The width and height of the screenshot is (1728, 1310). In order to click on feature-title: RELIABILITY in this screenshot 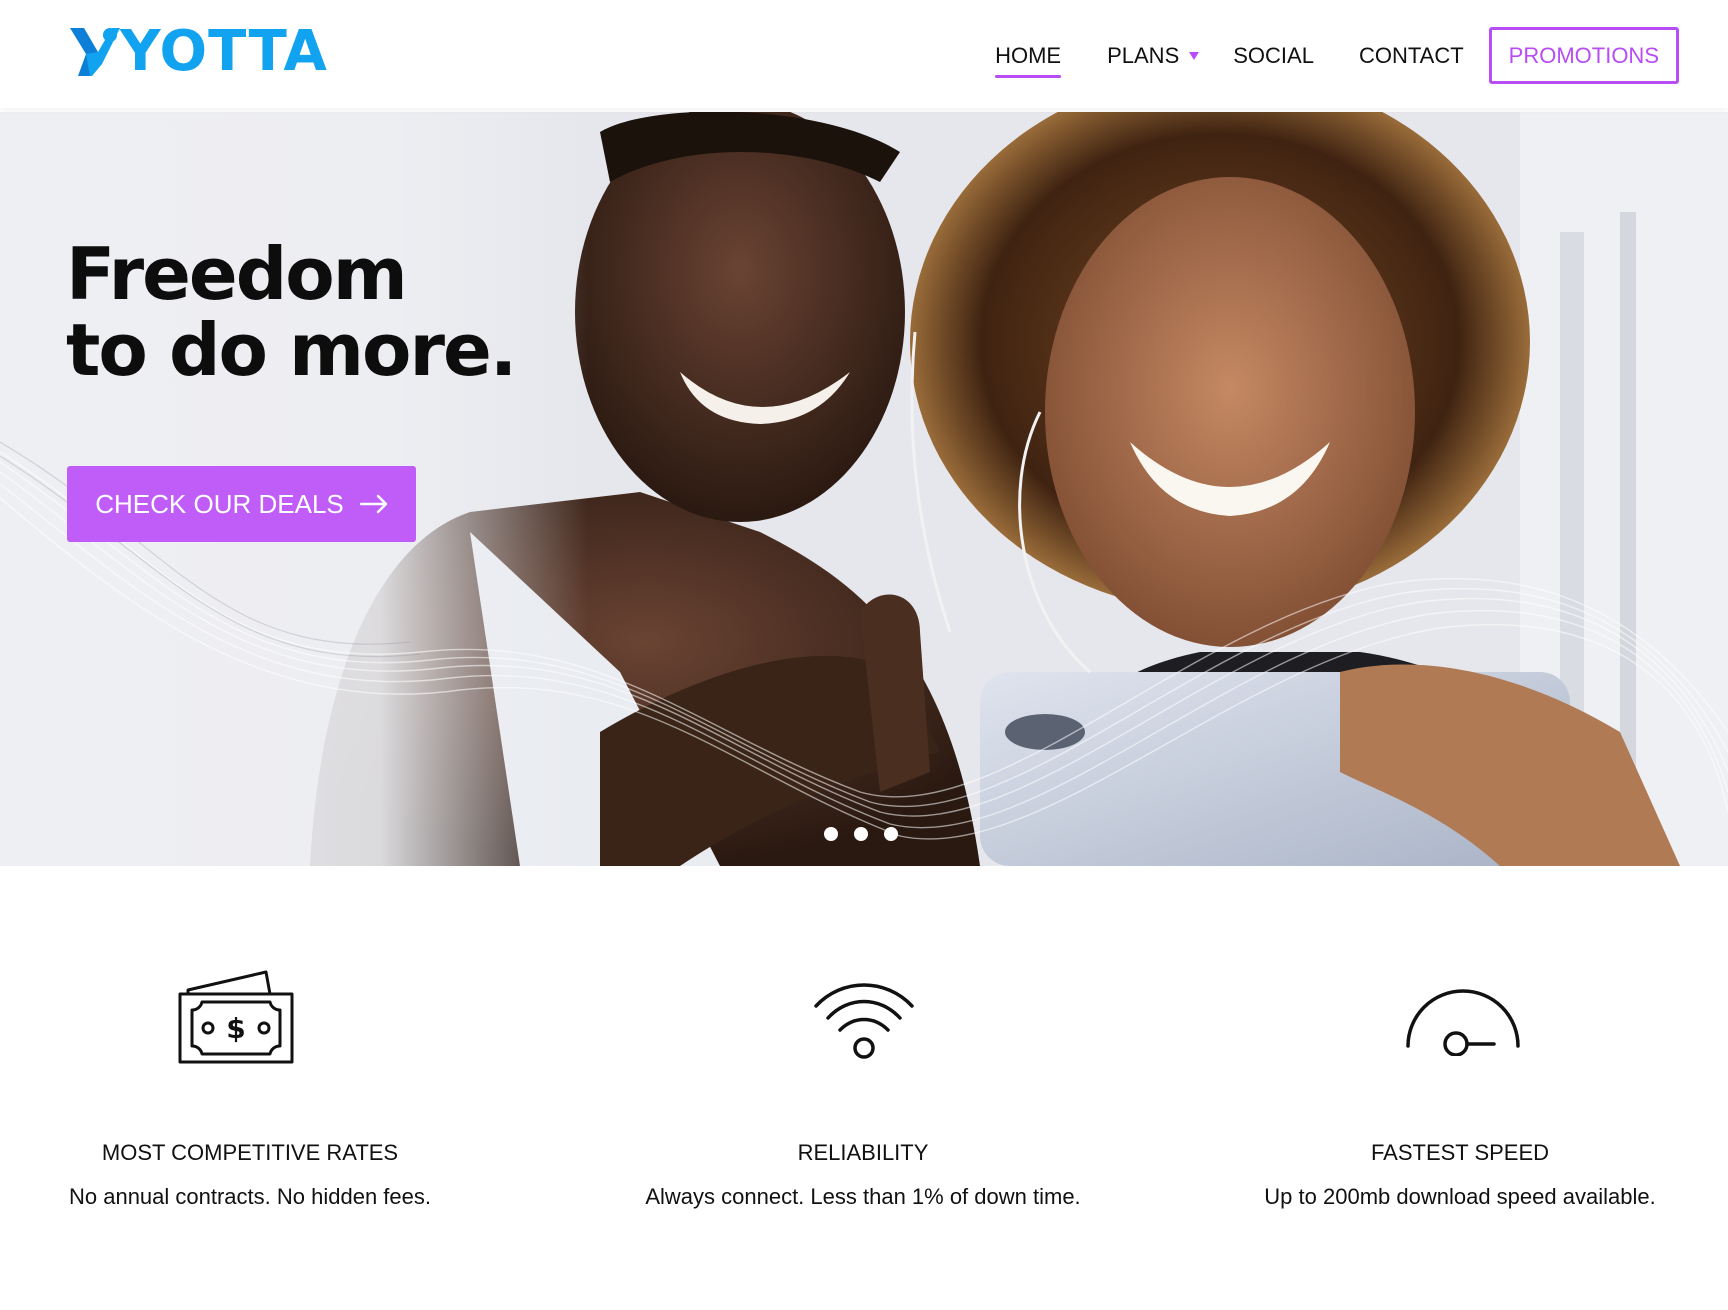, I will do `click(863, 1152)`.